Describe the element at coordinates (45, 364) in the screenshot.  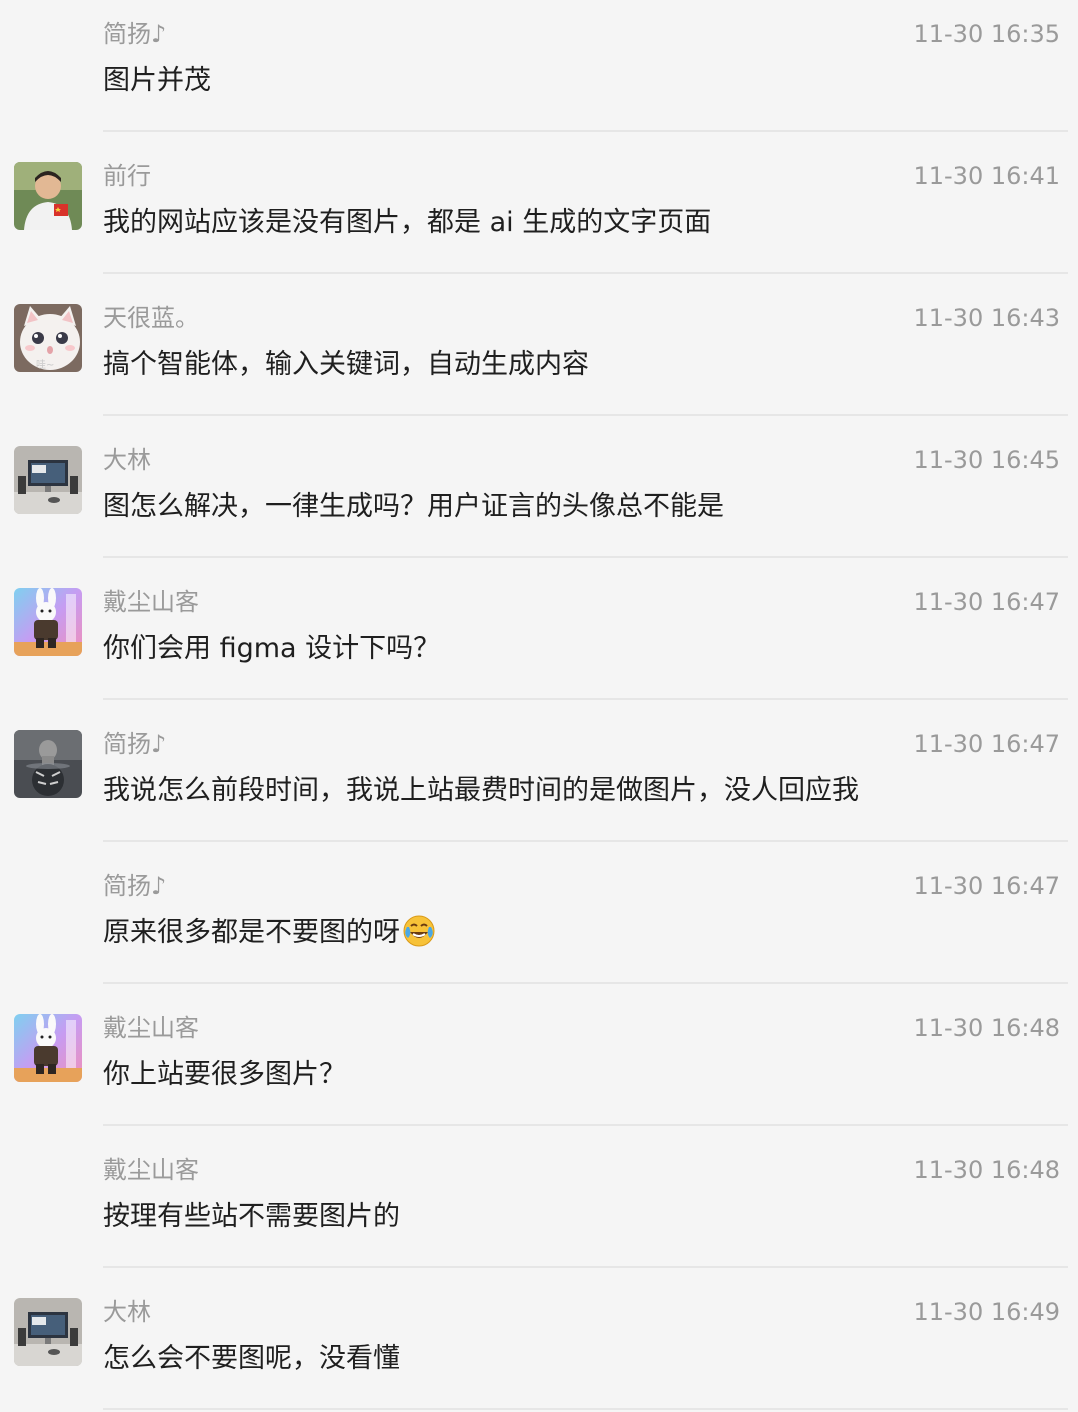
I see `avatar-caption: 哇~` at that location.